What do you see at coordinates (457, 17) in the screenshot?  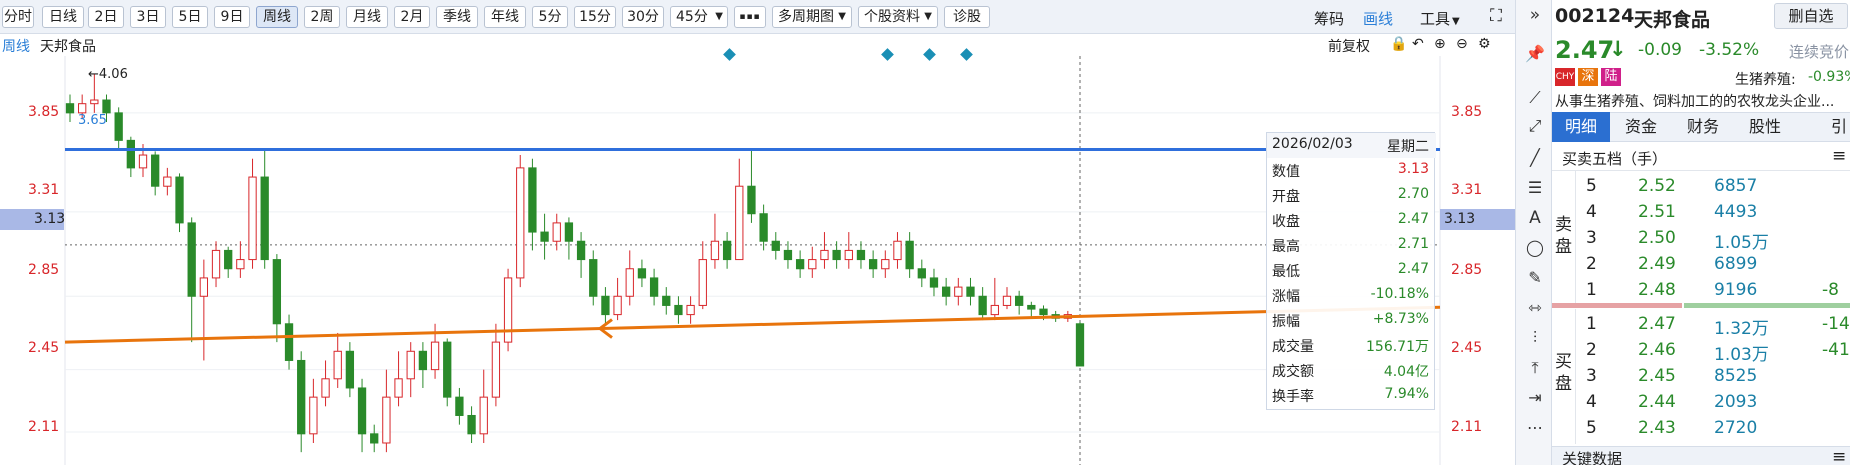 I see `period-button-quarterly: 季线` at bounding box center [457, 17].